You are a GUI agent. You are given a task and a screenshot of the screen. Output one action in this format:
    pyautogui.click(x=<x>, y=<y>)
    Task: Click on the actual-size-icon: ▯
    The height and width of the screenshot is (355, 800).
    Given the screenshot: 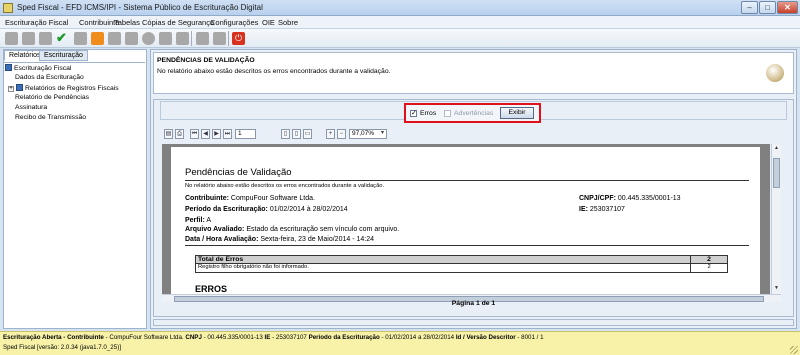 What is the action you would take?
    pyautogui.click(x=285, y=134)
    